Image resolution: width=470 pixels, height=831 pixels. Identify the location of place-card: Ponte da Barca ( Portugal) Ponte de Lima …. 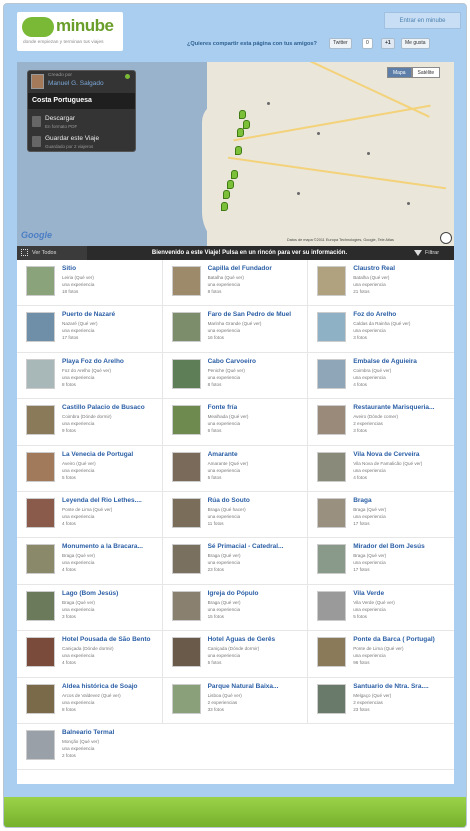
(381, 654).